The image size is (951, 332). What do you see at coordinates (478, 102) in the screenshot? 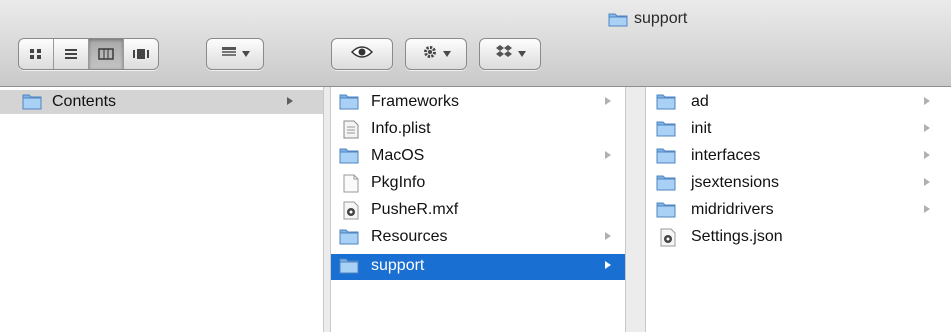
I see `list-item: Frameworks` at bounding box center [478, 102].